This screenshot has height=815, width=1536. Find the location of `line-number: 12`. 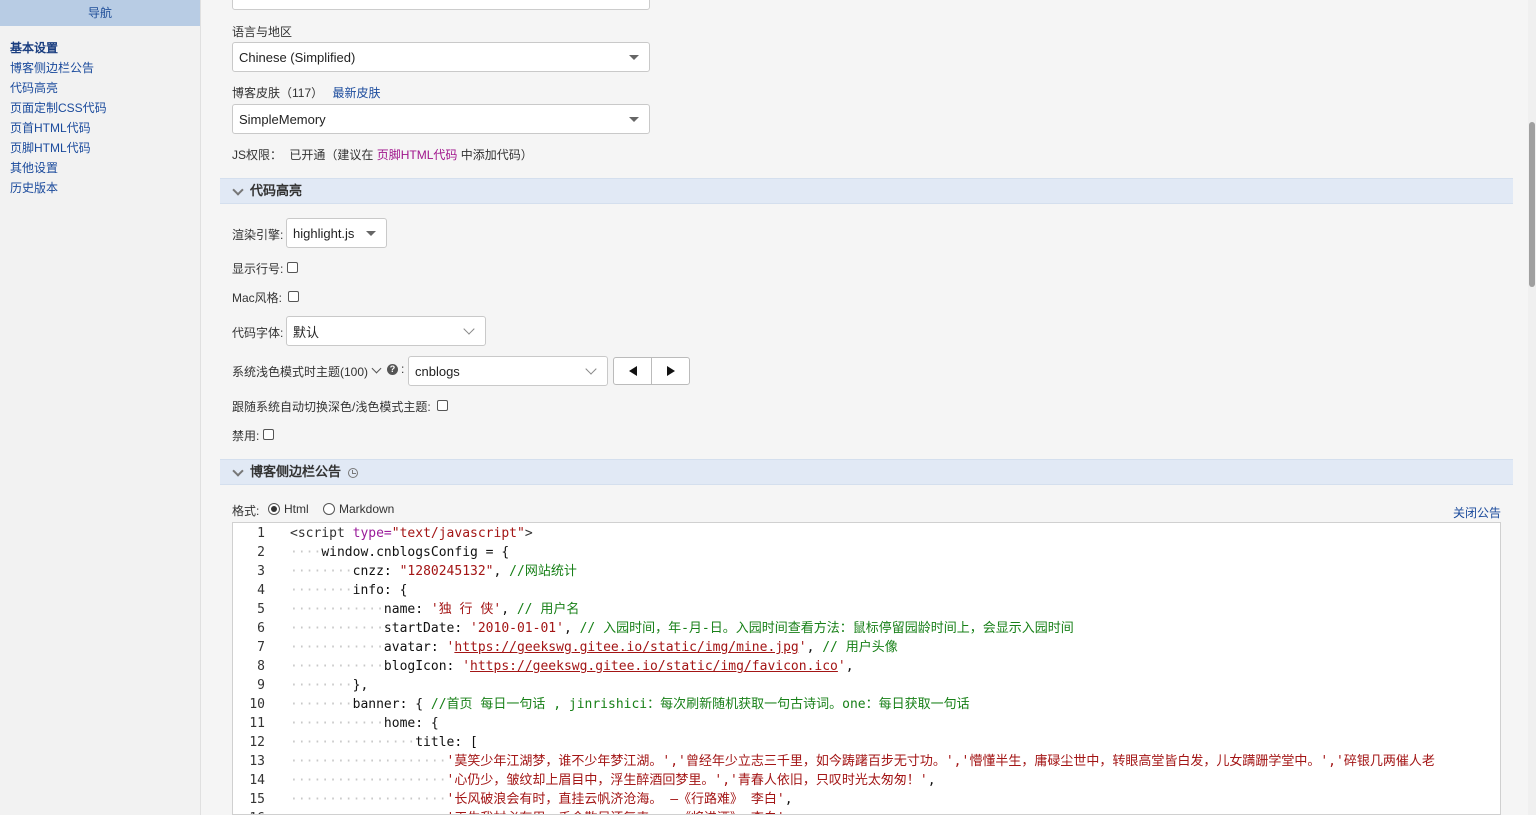

line-number: 12 is located at coordinates (257, 742).